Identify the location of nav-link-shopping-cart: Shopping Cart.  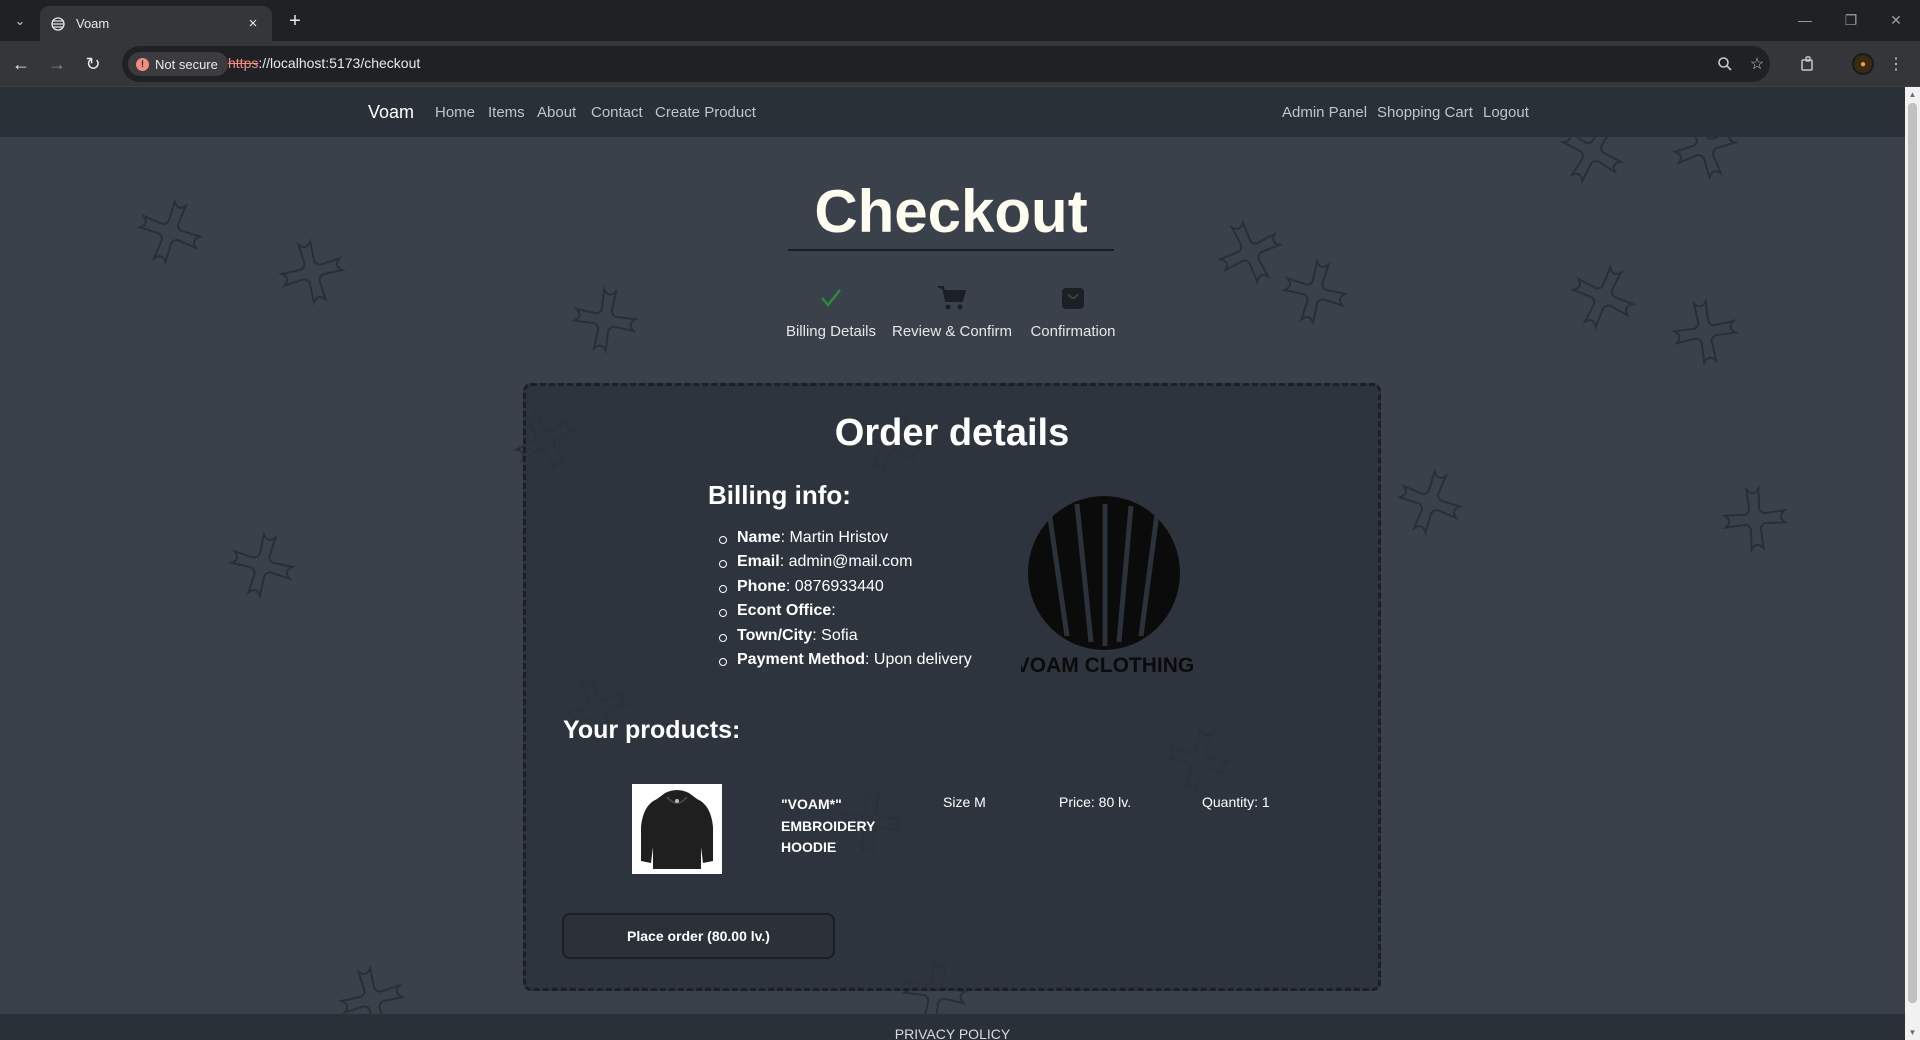
(1425, 112).